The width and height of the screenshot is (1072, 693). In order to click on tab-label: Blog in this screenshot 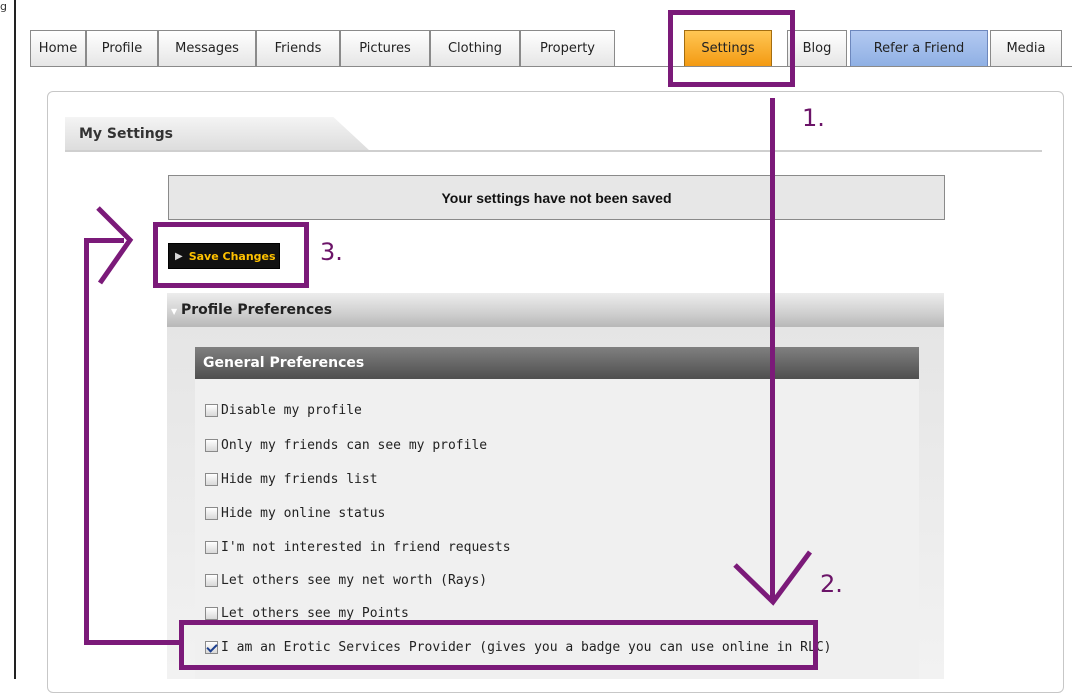, I will do `click(817, 48)`.